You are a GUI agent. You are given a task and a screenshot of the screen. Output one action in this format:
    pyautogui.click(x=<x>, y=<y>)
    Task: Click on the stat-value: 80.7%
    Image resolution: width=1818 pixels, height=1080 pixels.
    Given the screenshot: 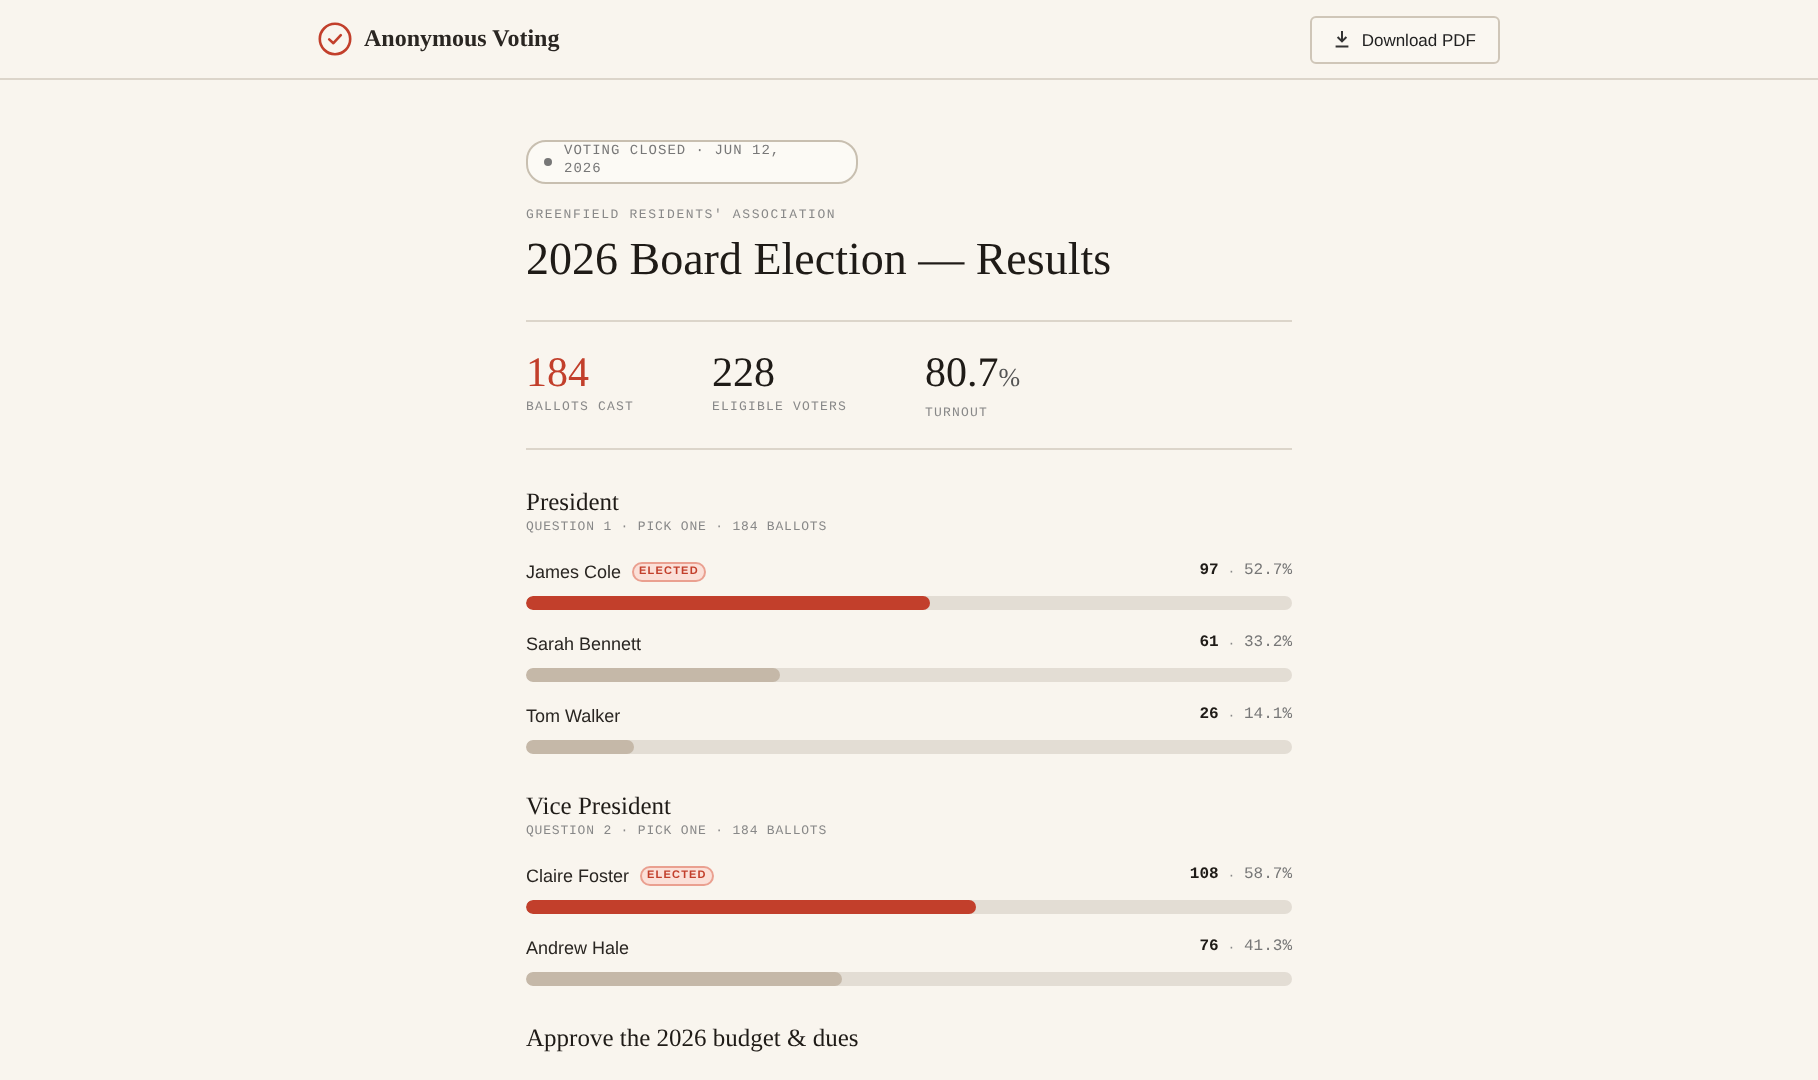 What is the action you would take?
    pyautogui.click(x=973, y=374)
    